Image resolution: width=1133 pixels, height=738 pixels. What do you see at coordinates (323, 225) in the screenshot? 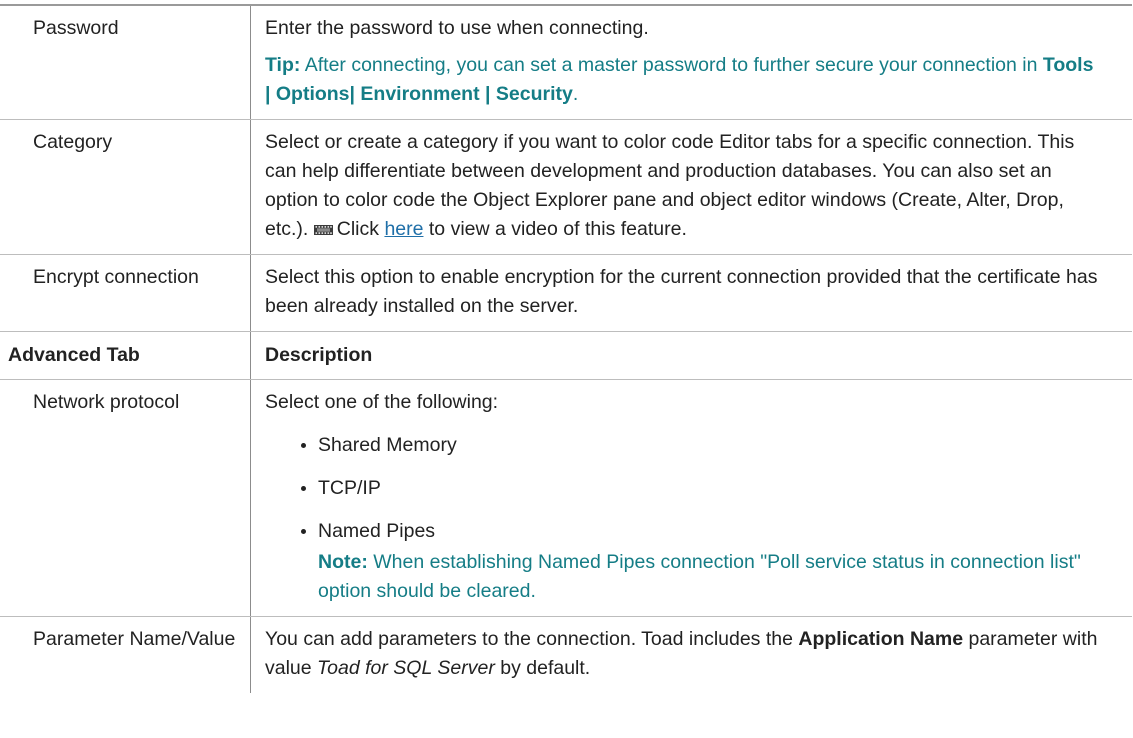
I see `video-icon` at bounding box center [323, 225].